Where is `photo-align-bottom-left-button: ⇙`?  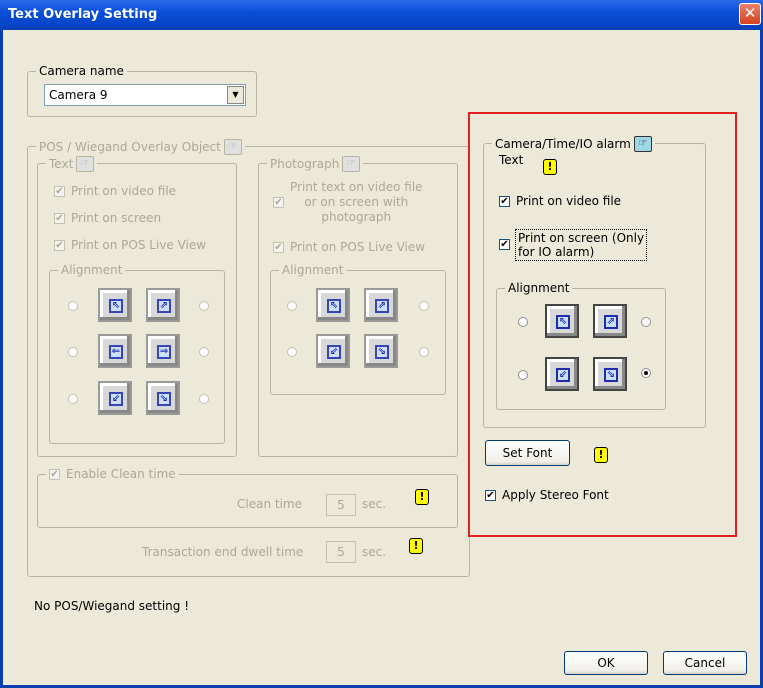
photo-align-bottom-left-button: ⇙ is located at coordinates (333, 351).